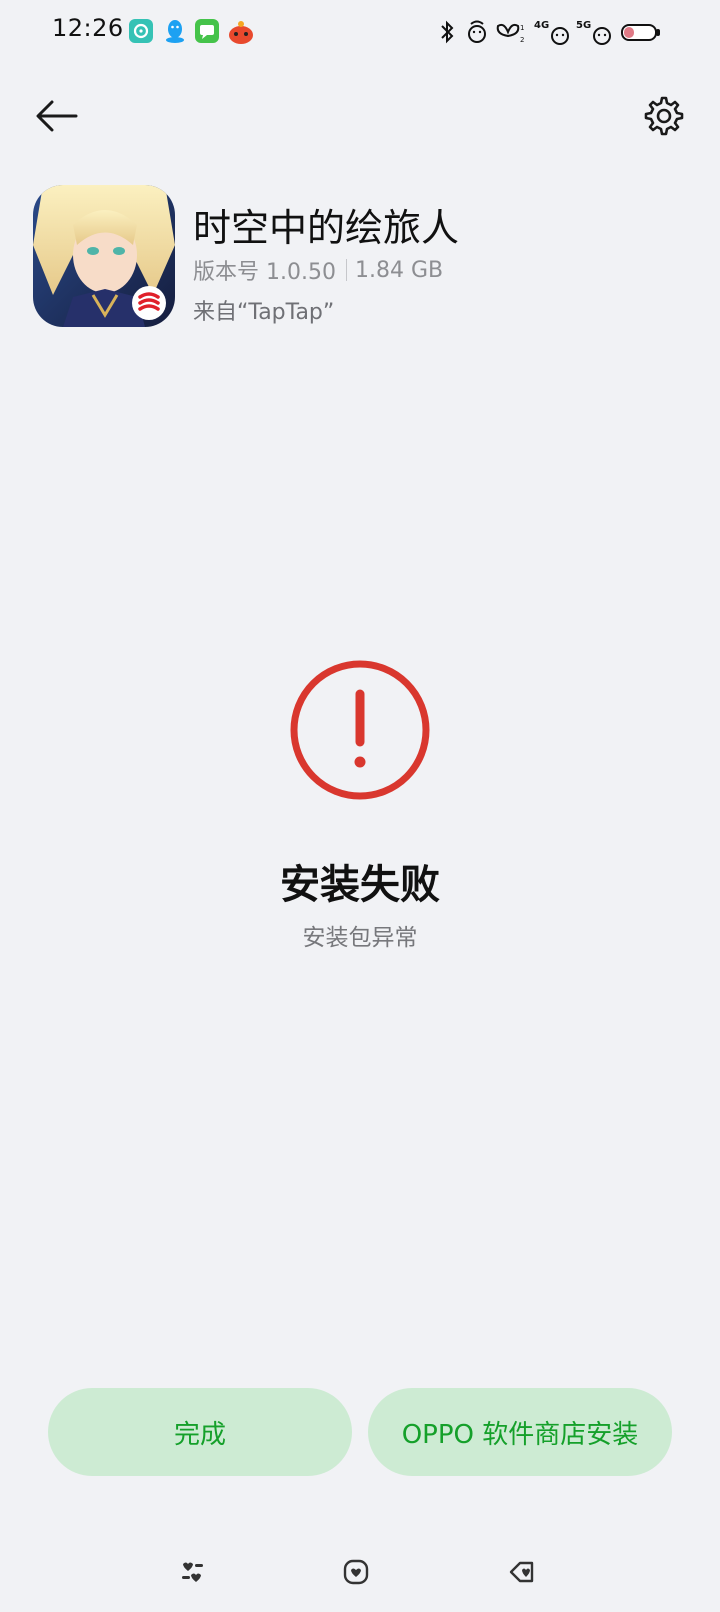 The height and width of the screenshot is (1612, 720). I want to click on gear-icon, so click(664, 116).